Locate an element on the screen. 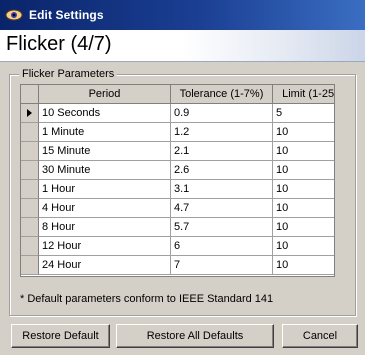 The image size is (365, 355). table-row: 15 Minute 2.1 10 is located at coordinates (177, 151).